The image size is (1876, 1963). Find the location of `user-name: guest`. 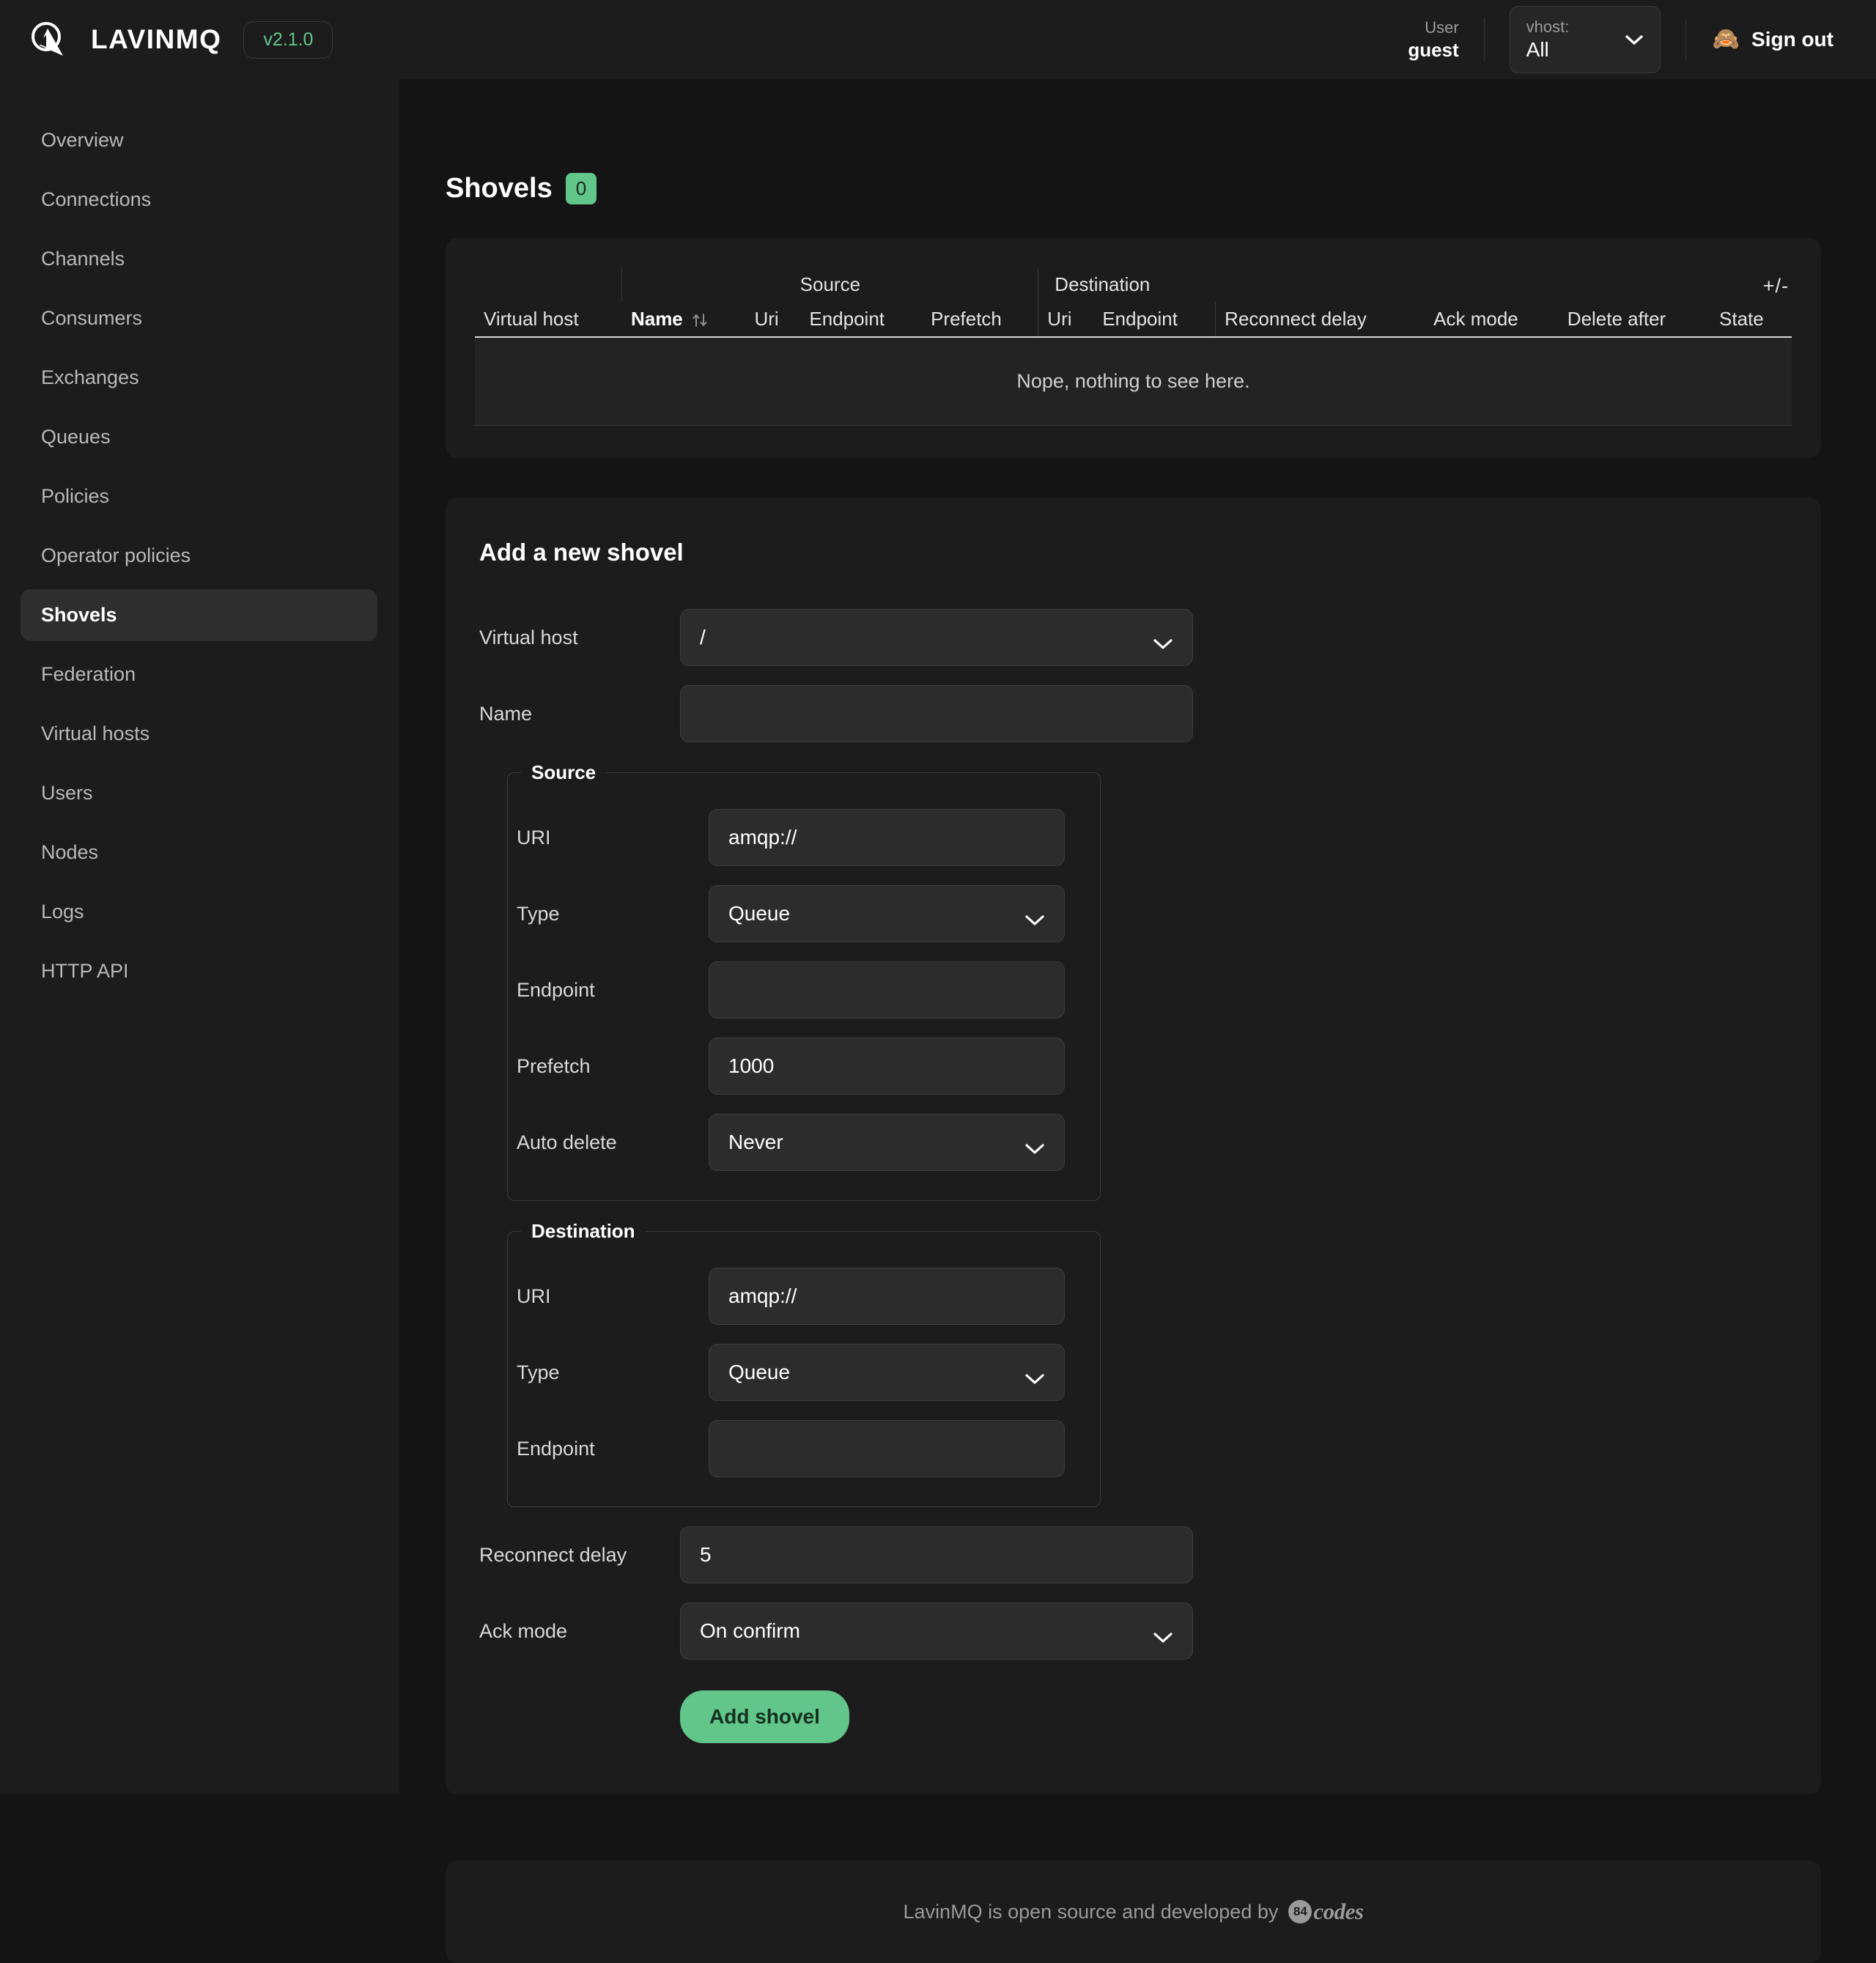

user-name: guest is located at coordinates (1433, 50).